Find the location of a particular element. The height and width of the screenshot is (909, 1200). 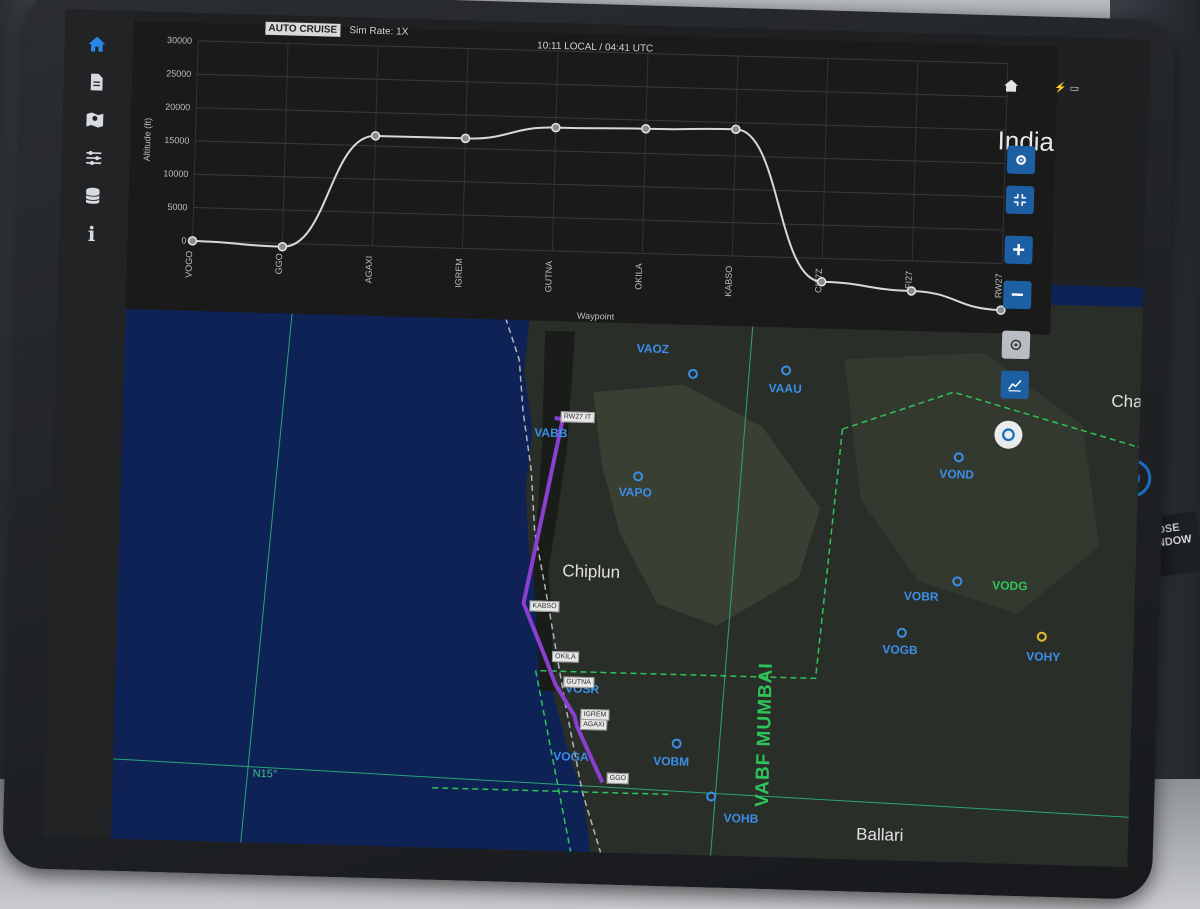

waypoint-tag: KABSO is located at coordinates (544, 606).